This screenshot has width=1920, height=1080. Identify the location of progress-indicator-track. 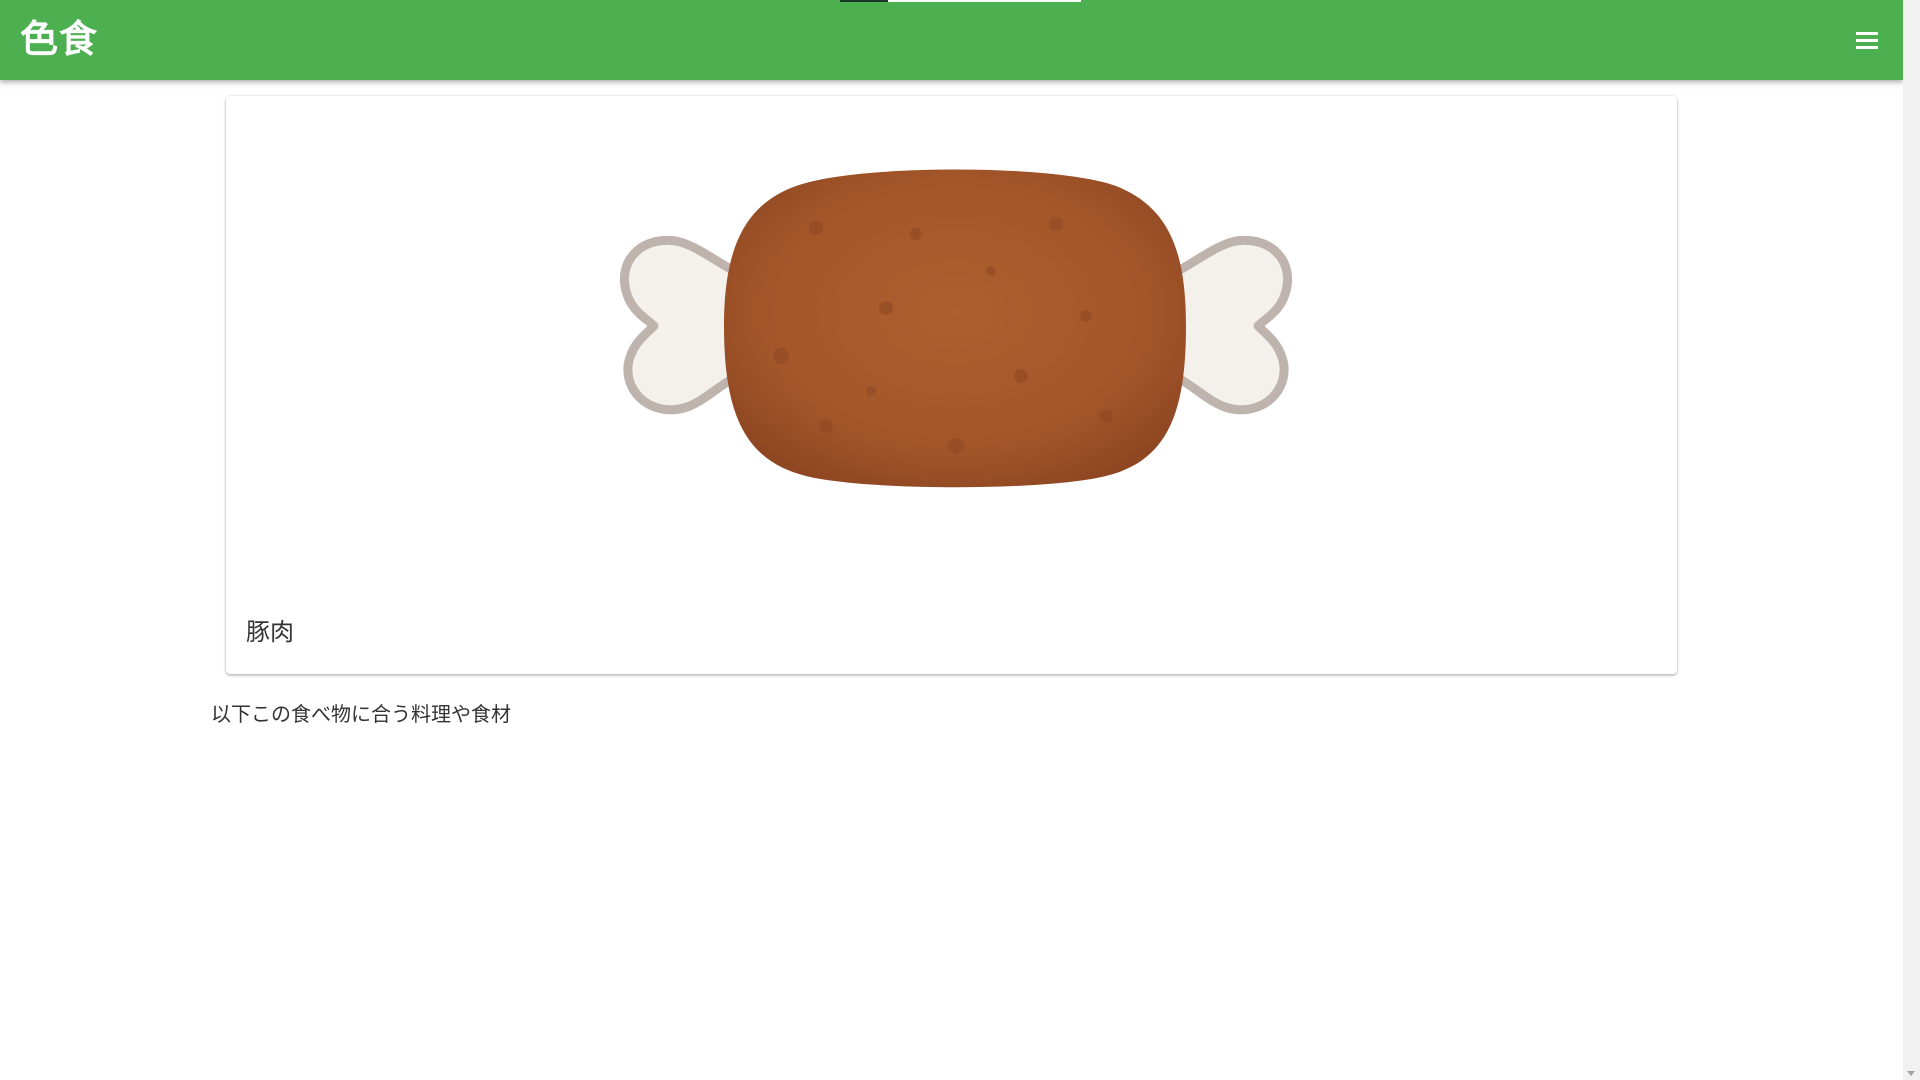
(984, 1).